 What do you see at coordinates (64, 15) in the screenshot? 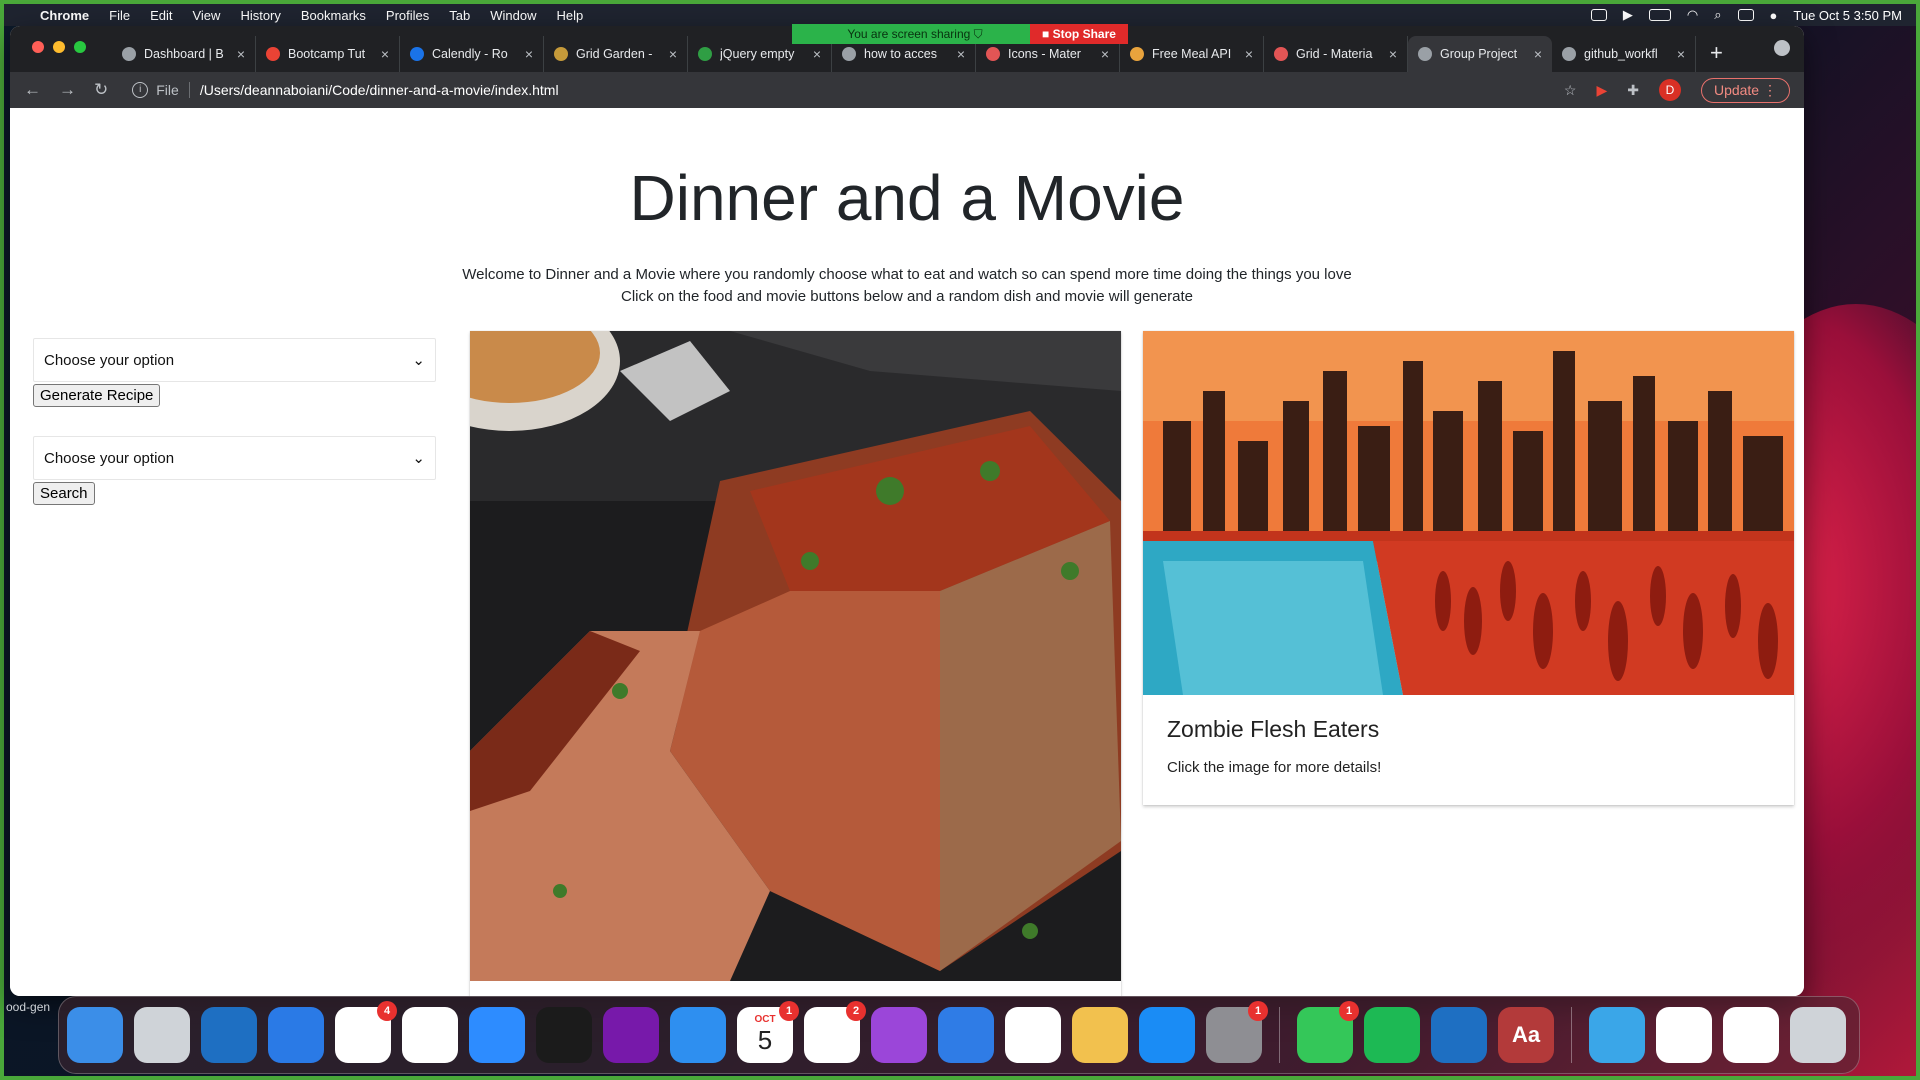
I see `menu-app-name: Chrome` at bounding box center [64, 15].